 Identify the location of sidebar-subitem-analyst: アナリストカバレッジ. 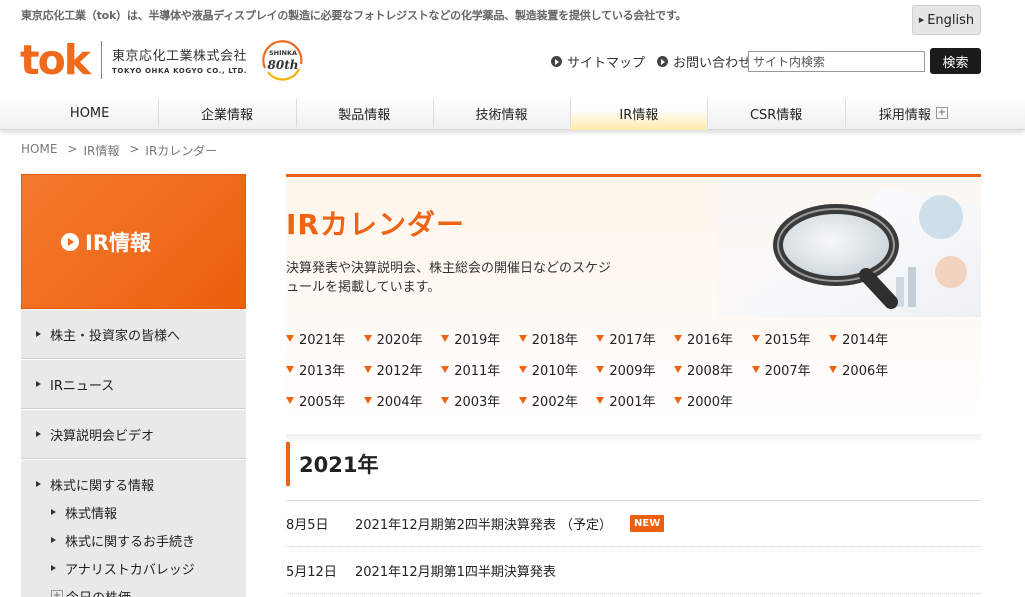
(148, 569).